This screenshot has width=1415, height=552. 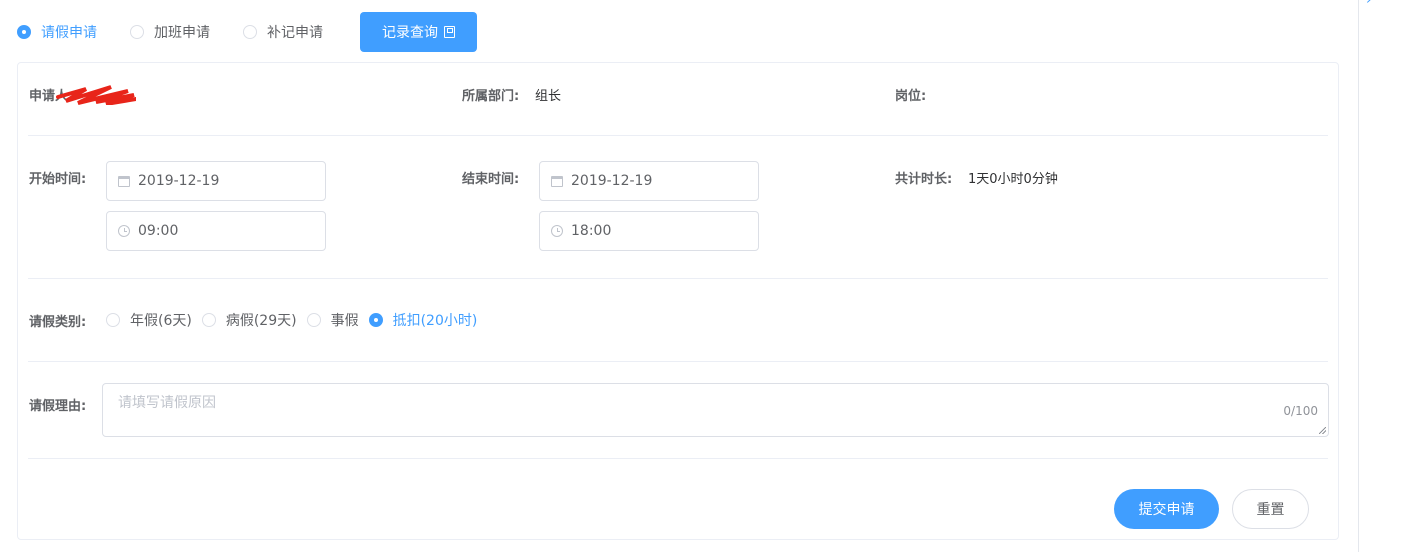 What do you see at coordinates (1358, 276) in the screenshot?
I see `right-panel-divider` at bounding box center [1358, 276].